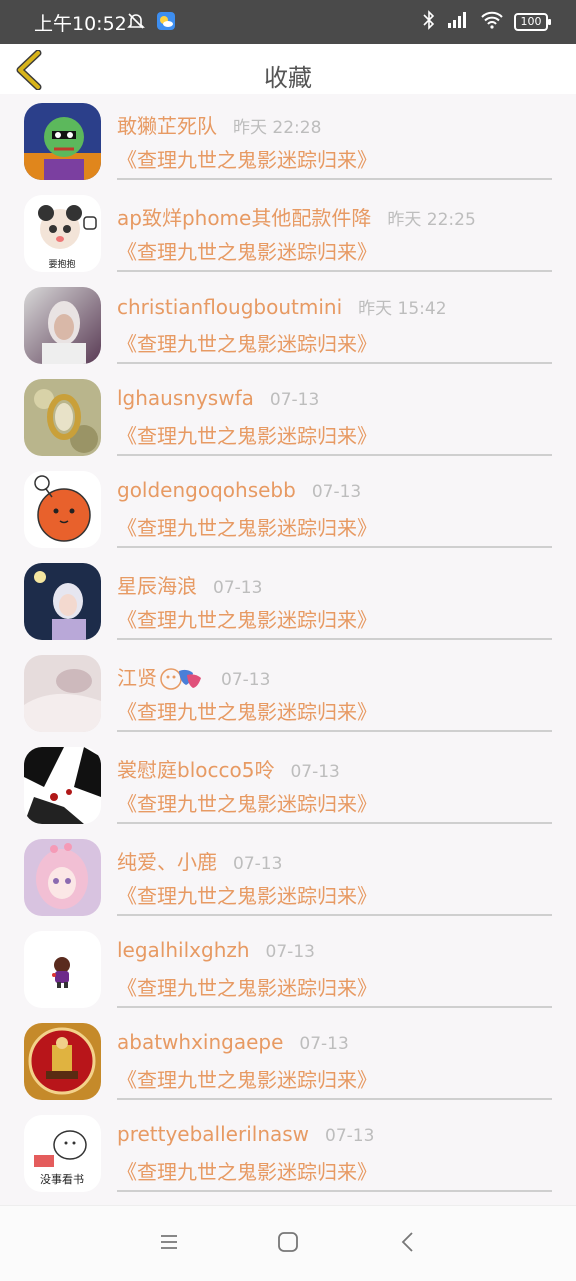 This screenshot has height=1281, width=576. Describe the element at coordinates (288, 508) in the screenshot. I see `list-item: goldengoqohsebb 07-13 《查理九世之鬼影迷踪归来》` at that location.